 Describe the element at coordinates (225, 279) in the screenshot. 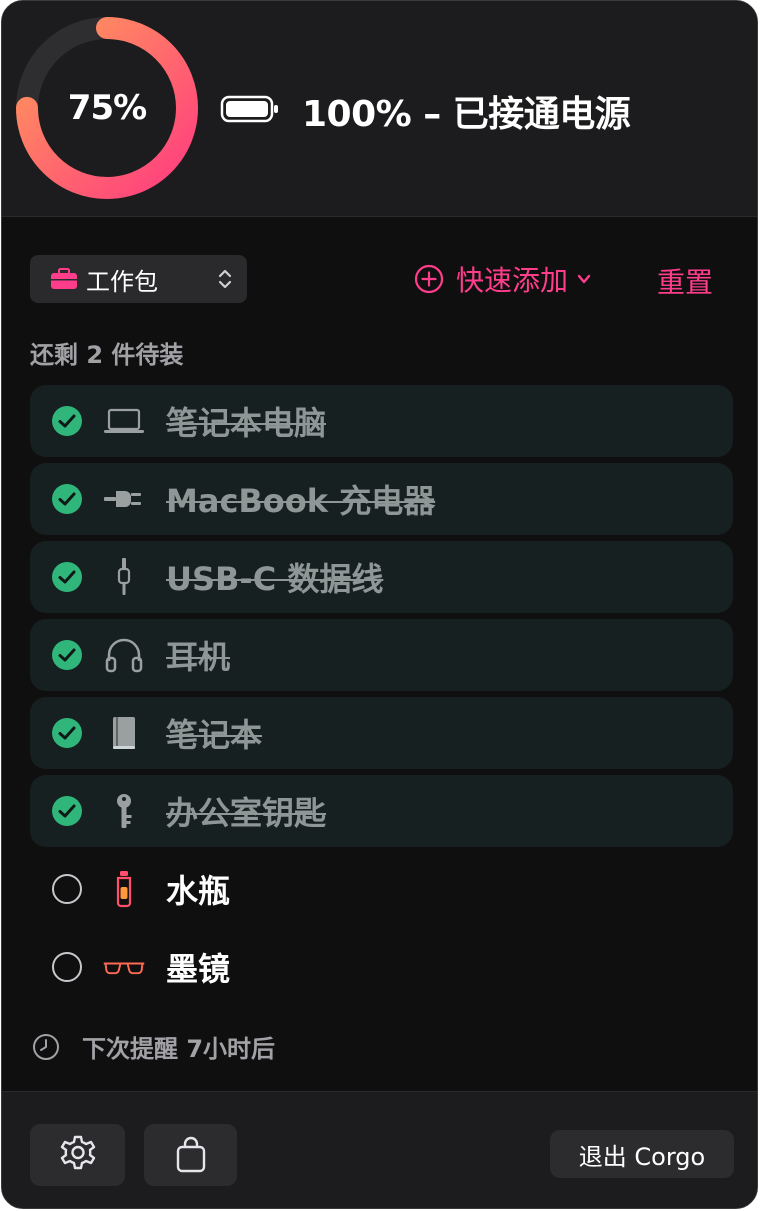

I see `updown-chevron-icon` at that location.